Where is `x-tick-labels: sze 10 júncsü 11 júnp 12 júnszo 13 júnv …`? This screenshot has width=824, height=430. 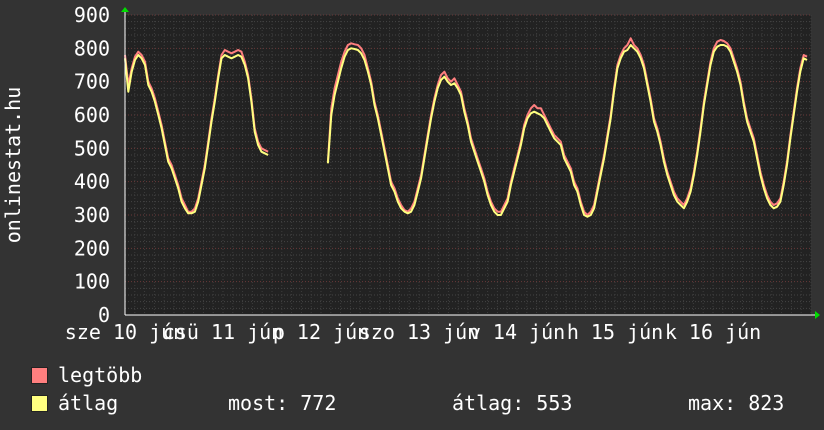
x-tick-labels: sze 10 júncsü 11 júnp 12 júnszo 13 júnv … is located at coordinates (413, 332).